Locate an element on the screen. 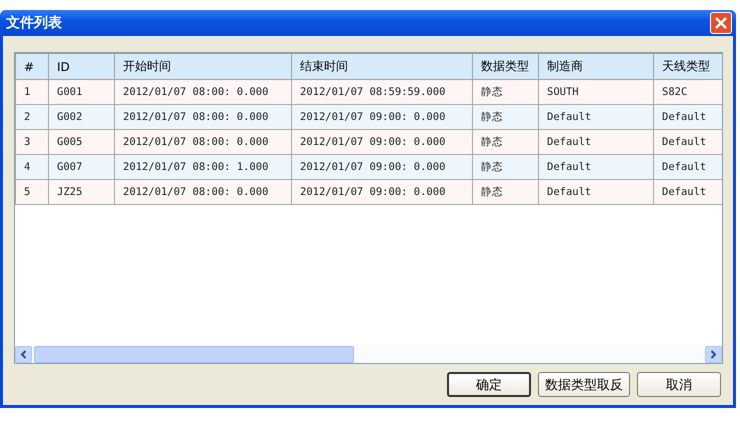 This screenshot has width=740, height=423. window-title: 文件列表 is located at coordinates (34, 23).